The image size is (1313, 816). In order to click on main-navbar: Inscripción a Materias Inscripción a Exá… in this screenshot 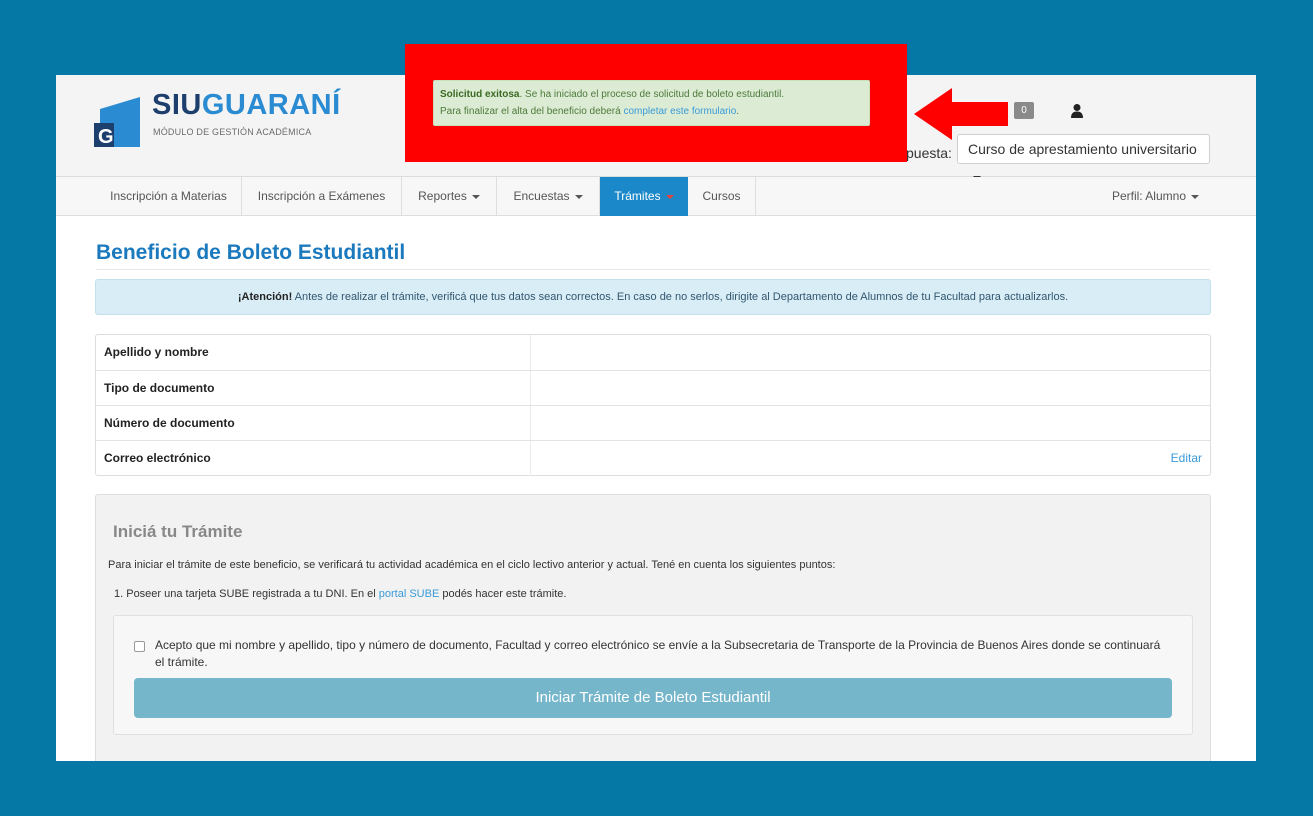, I will do `click(656, 196)`.